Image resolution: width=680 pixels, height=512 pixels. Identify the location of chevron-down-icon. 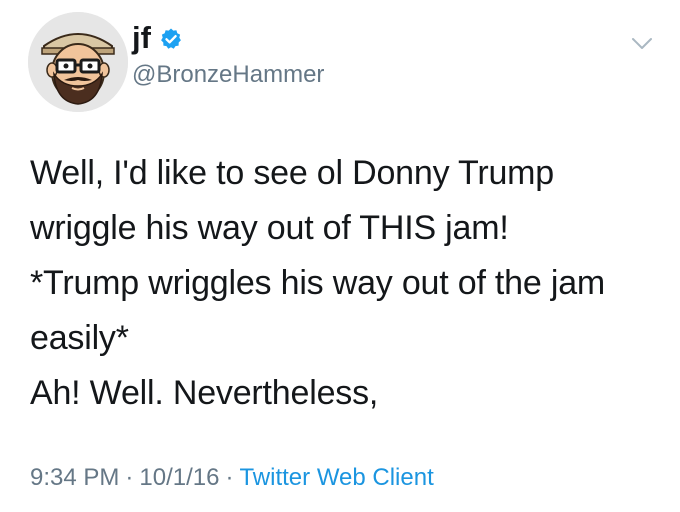
(642, 44).